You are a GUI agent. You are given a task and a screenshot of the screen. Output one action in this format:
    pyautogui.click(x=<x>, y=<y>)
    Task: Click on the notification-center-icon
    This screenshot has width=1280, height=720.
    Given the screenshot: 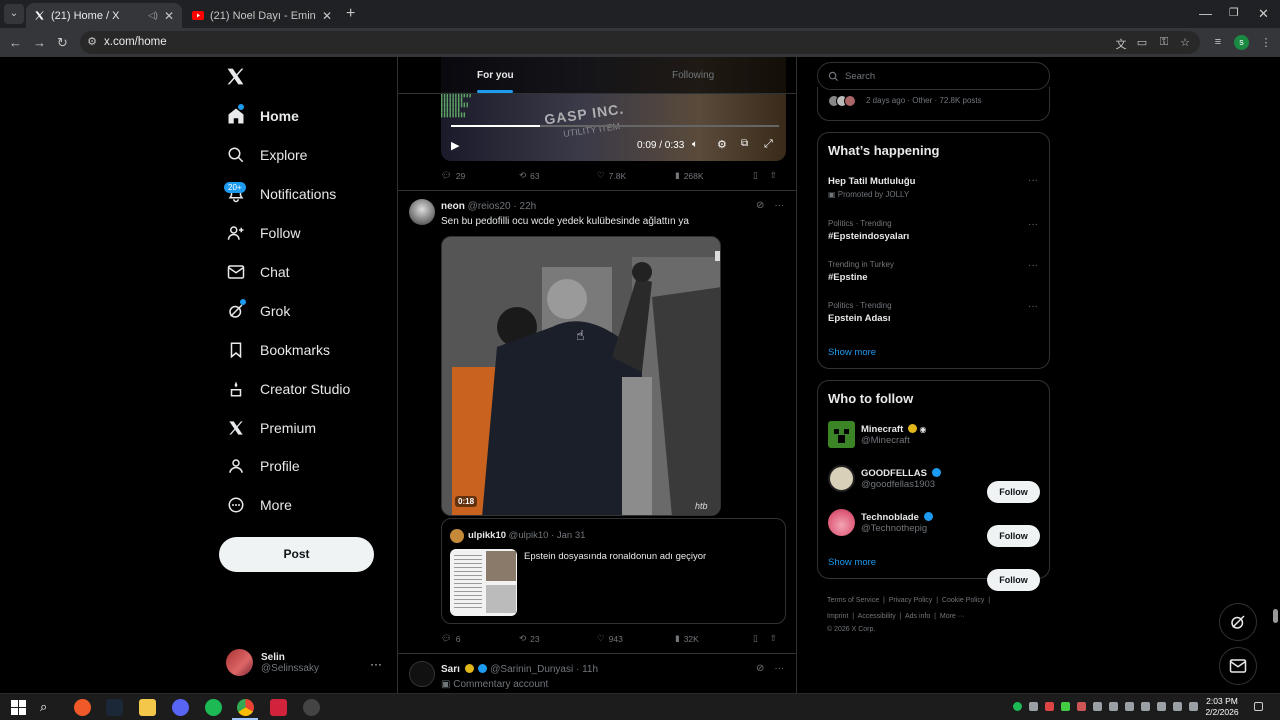 What is the action you would take?
    pyautogui.click(x=1258, y=706)
    